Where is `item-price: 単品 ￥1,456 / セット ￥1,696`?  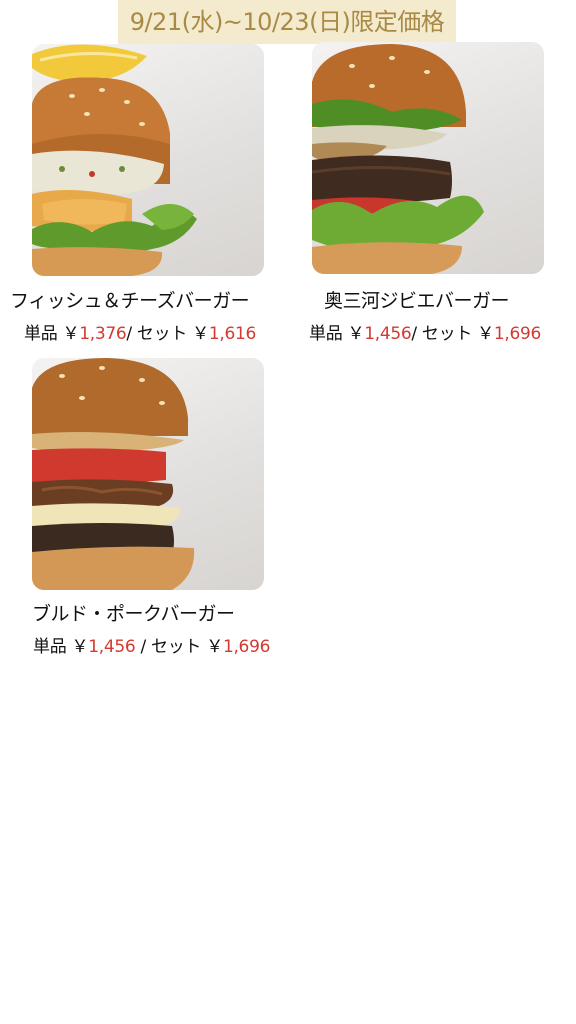
item-price: 単品 ￥1,456 / セット ￥1,696 is located at coordinates (151, 644).